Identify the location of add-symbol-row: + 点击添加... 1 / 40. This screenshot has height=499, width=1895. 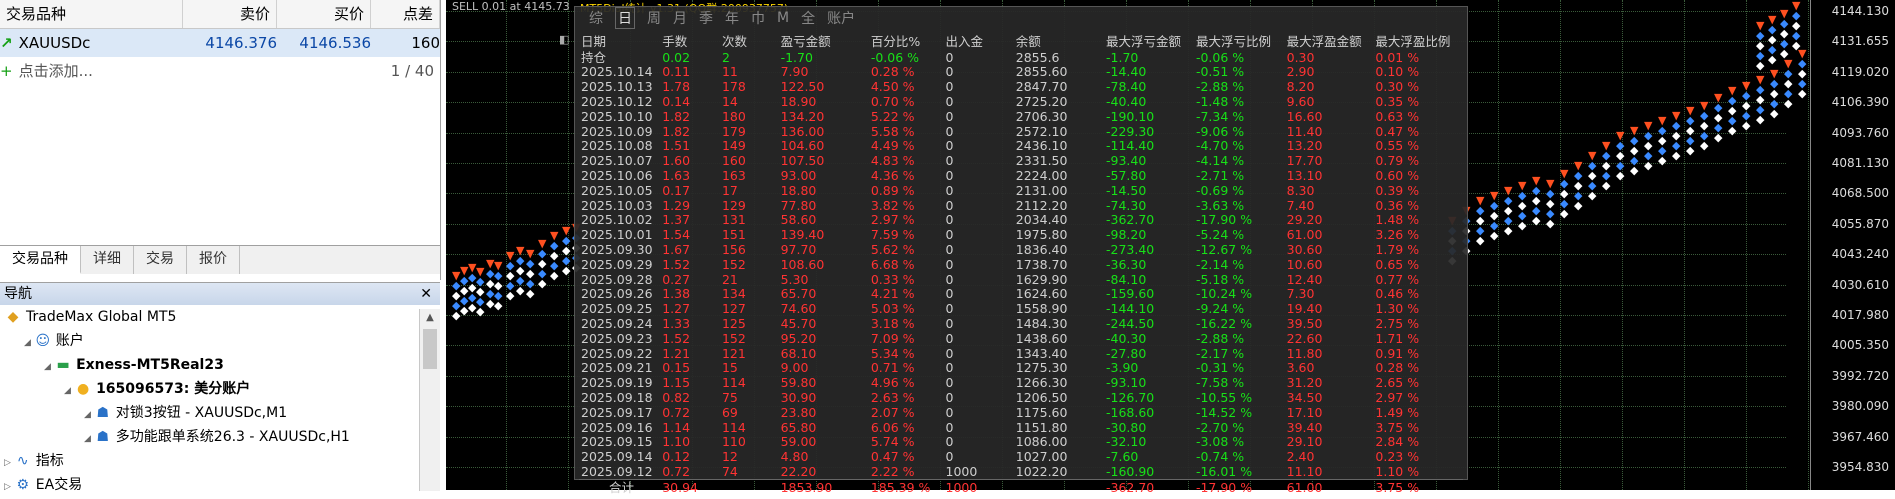
(220, 71).